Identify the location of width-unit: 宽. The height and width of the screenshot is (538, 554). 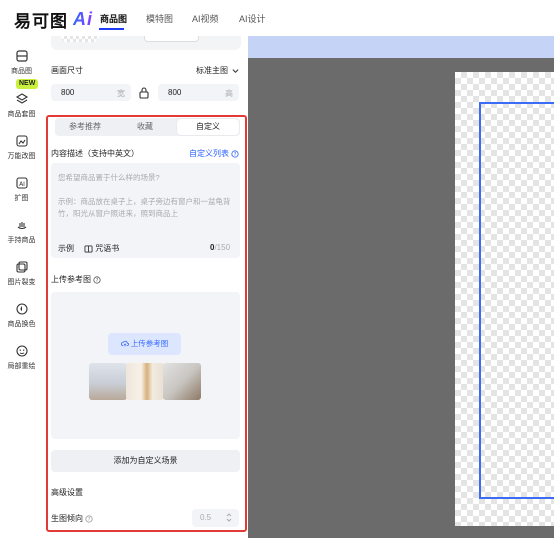
(121, 93).